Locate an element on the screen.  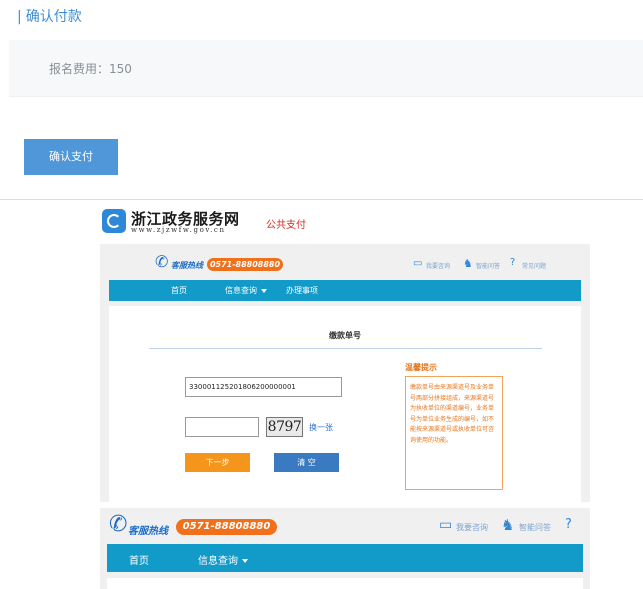
title-marker: | is located at coordinates (19, 17).